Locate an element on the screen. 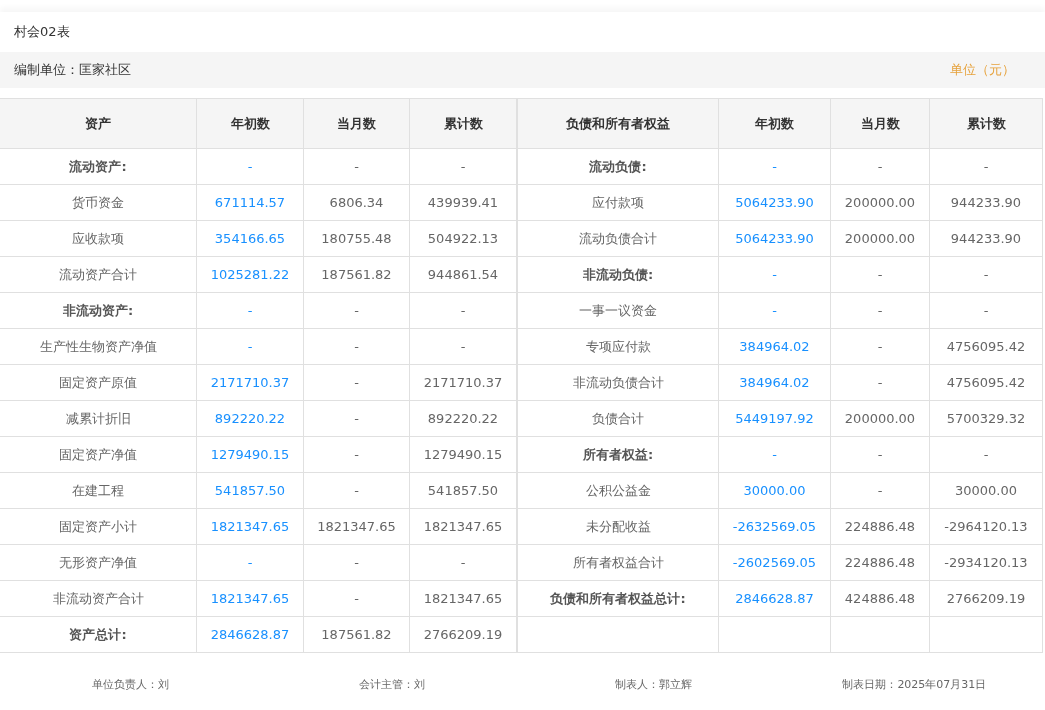  row-label: 固定资产净值 is located at coordinates (98, 455).